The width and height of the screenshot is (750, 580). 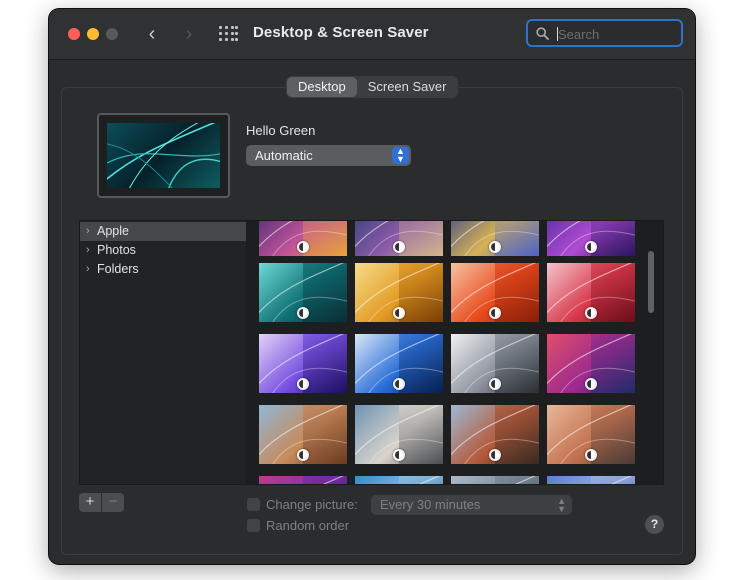 What do you see at coordinates (557, 34) in the screenshot?
I see `text-caret` at bounding box center [557, 34].